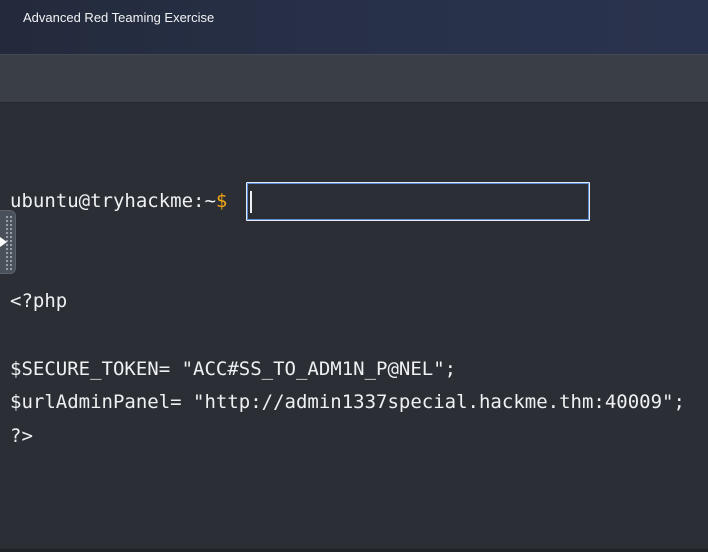 This screenshot has height=552, width=708. Describe the element at coordinates (354, 78) in the screenshot. I see `toolbar` at that location.